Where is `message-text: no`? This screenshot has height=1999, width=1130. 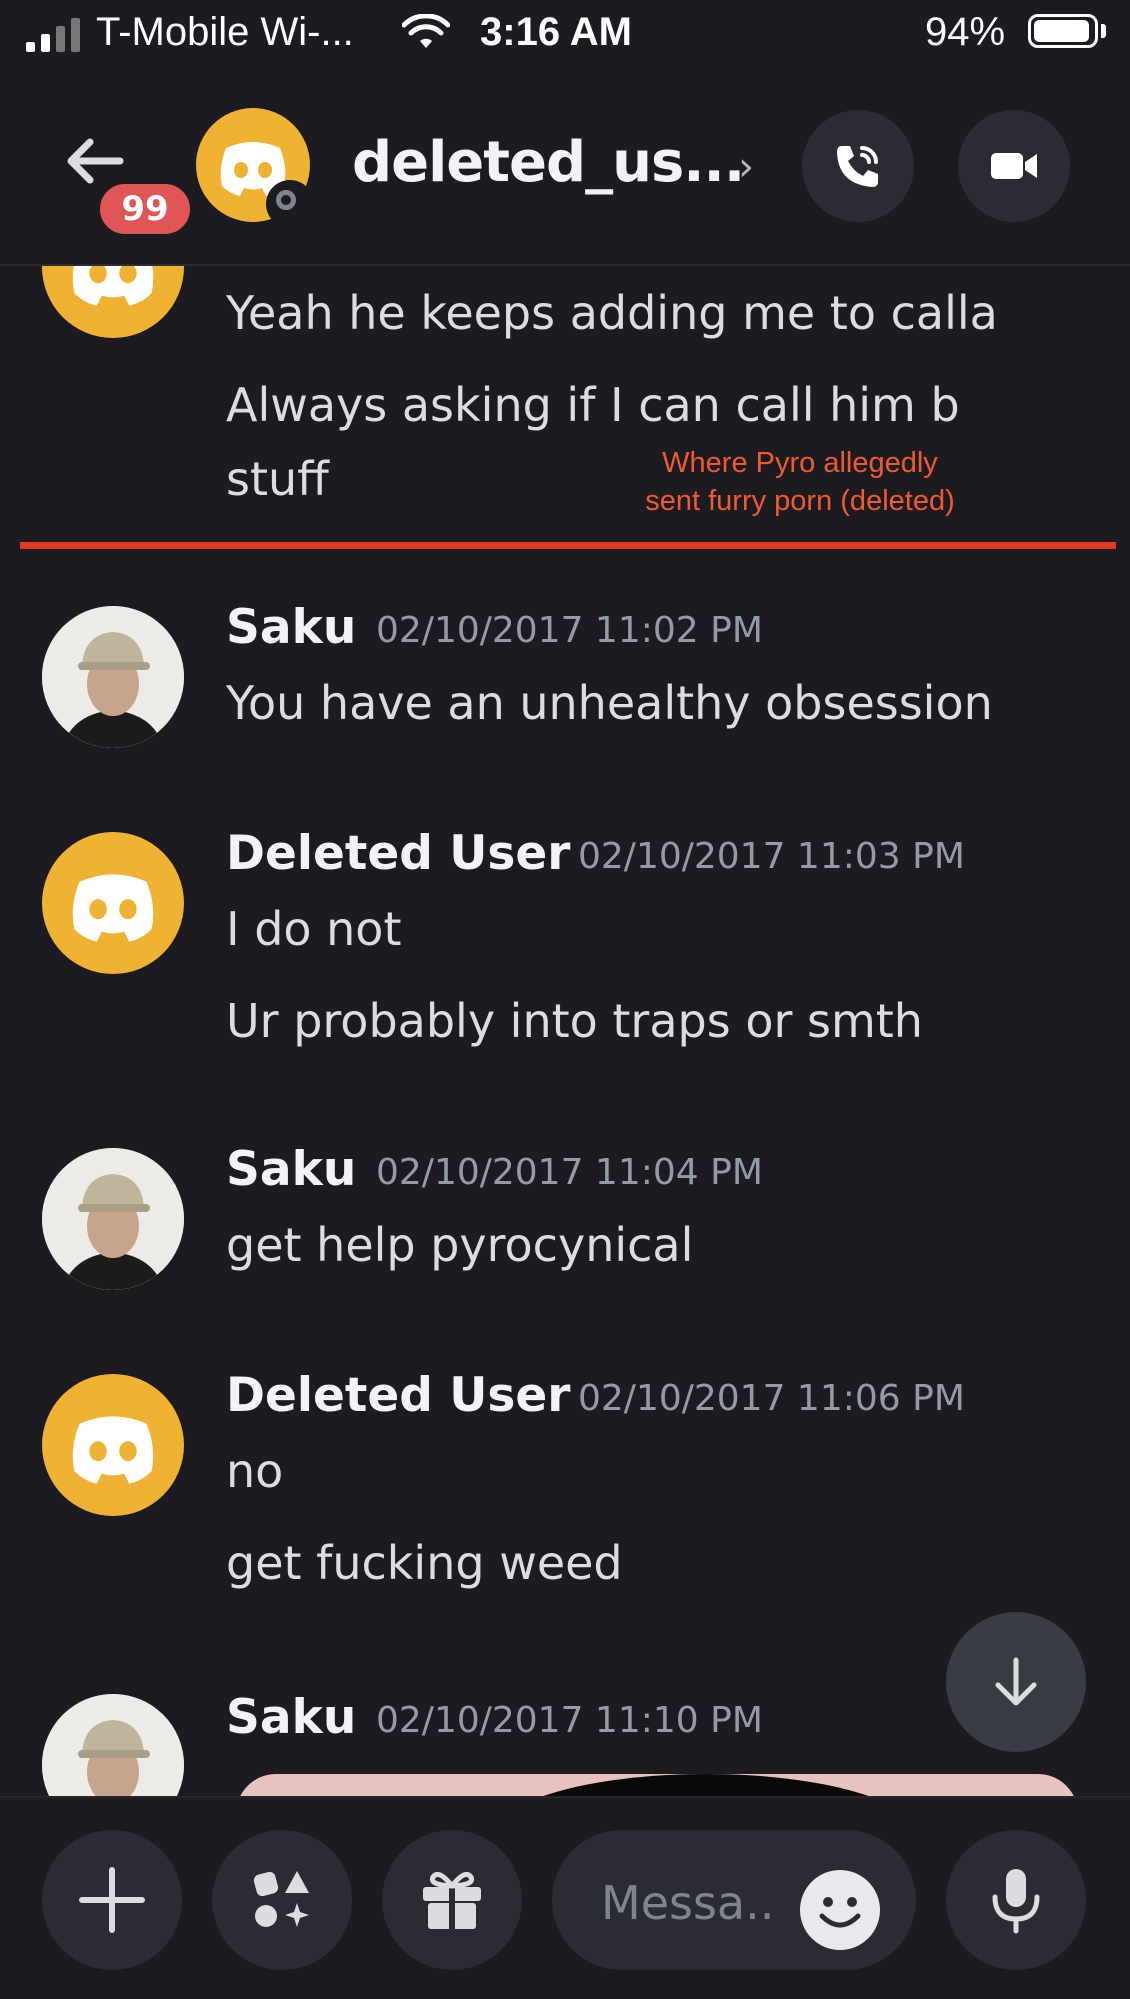 message-text: no is located at coordinates (255, 1471).